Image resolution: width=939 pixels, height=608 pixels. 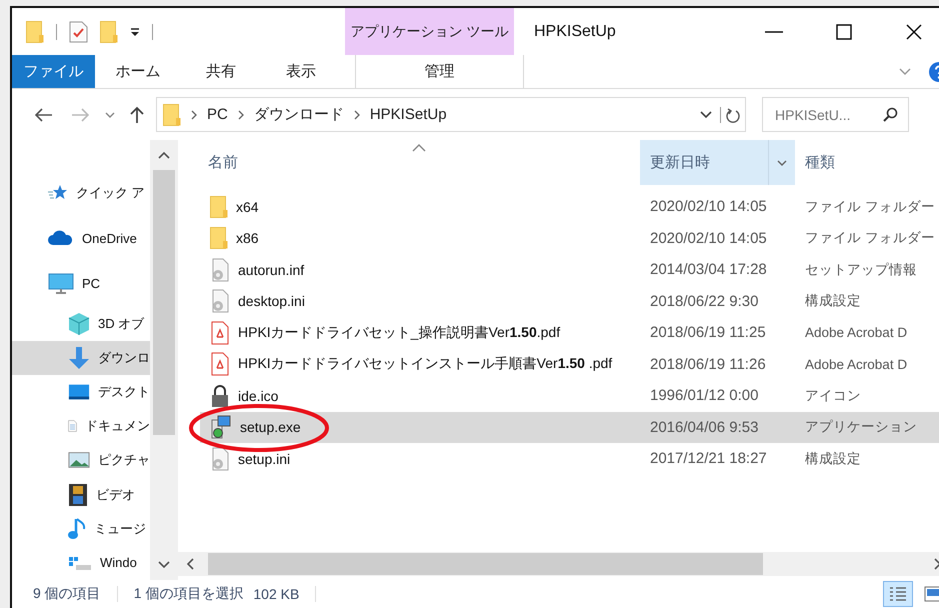 I want to click on forward-arrow-icon, so click(x=80, y=115).